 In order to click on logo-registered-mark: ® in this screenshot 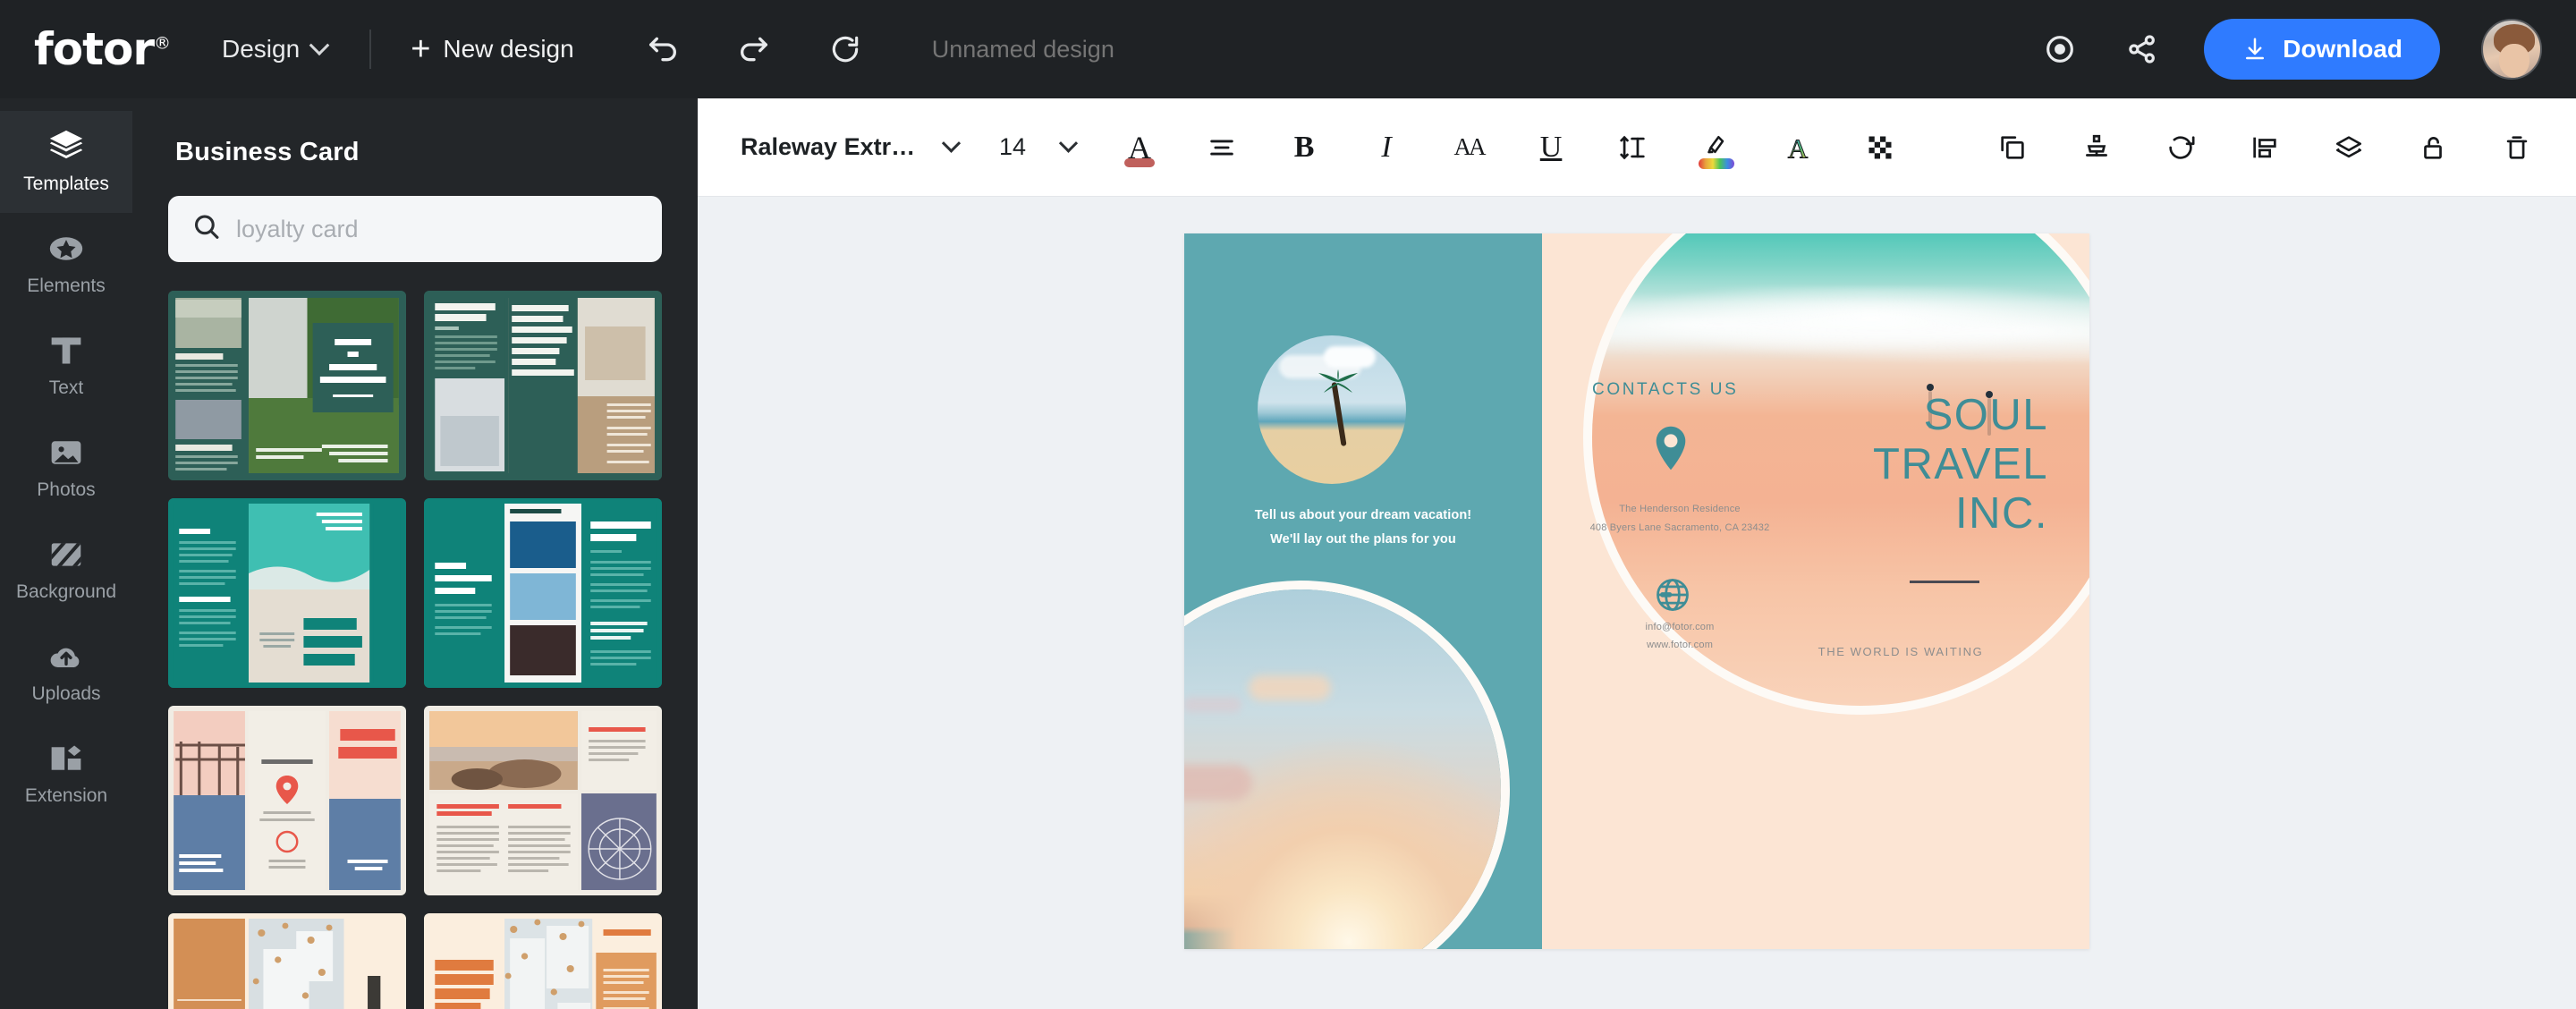, I will do `click(162, 43)`.